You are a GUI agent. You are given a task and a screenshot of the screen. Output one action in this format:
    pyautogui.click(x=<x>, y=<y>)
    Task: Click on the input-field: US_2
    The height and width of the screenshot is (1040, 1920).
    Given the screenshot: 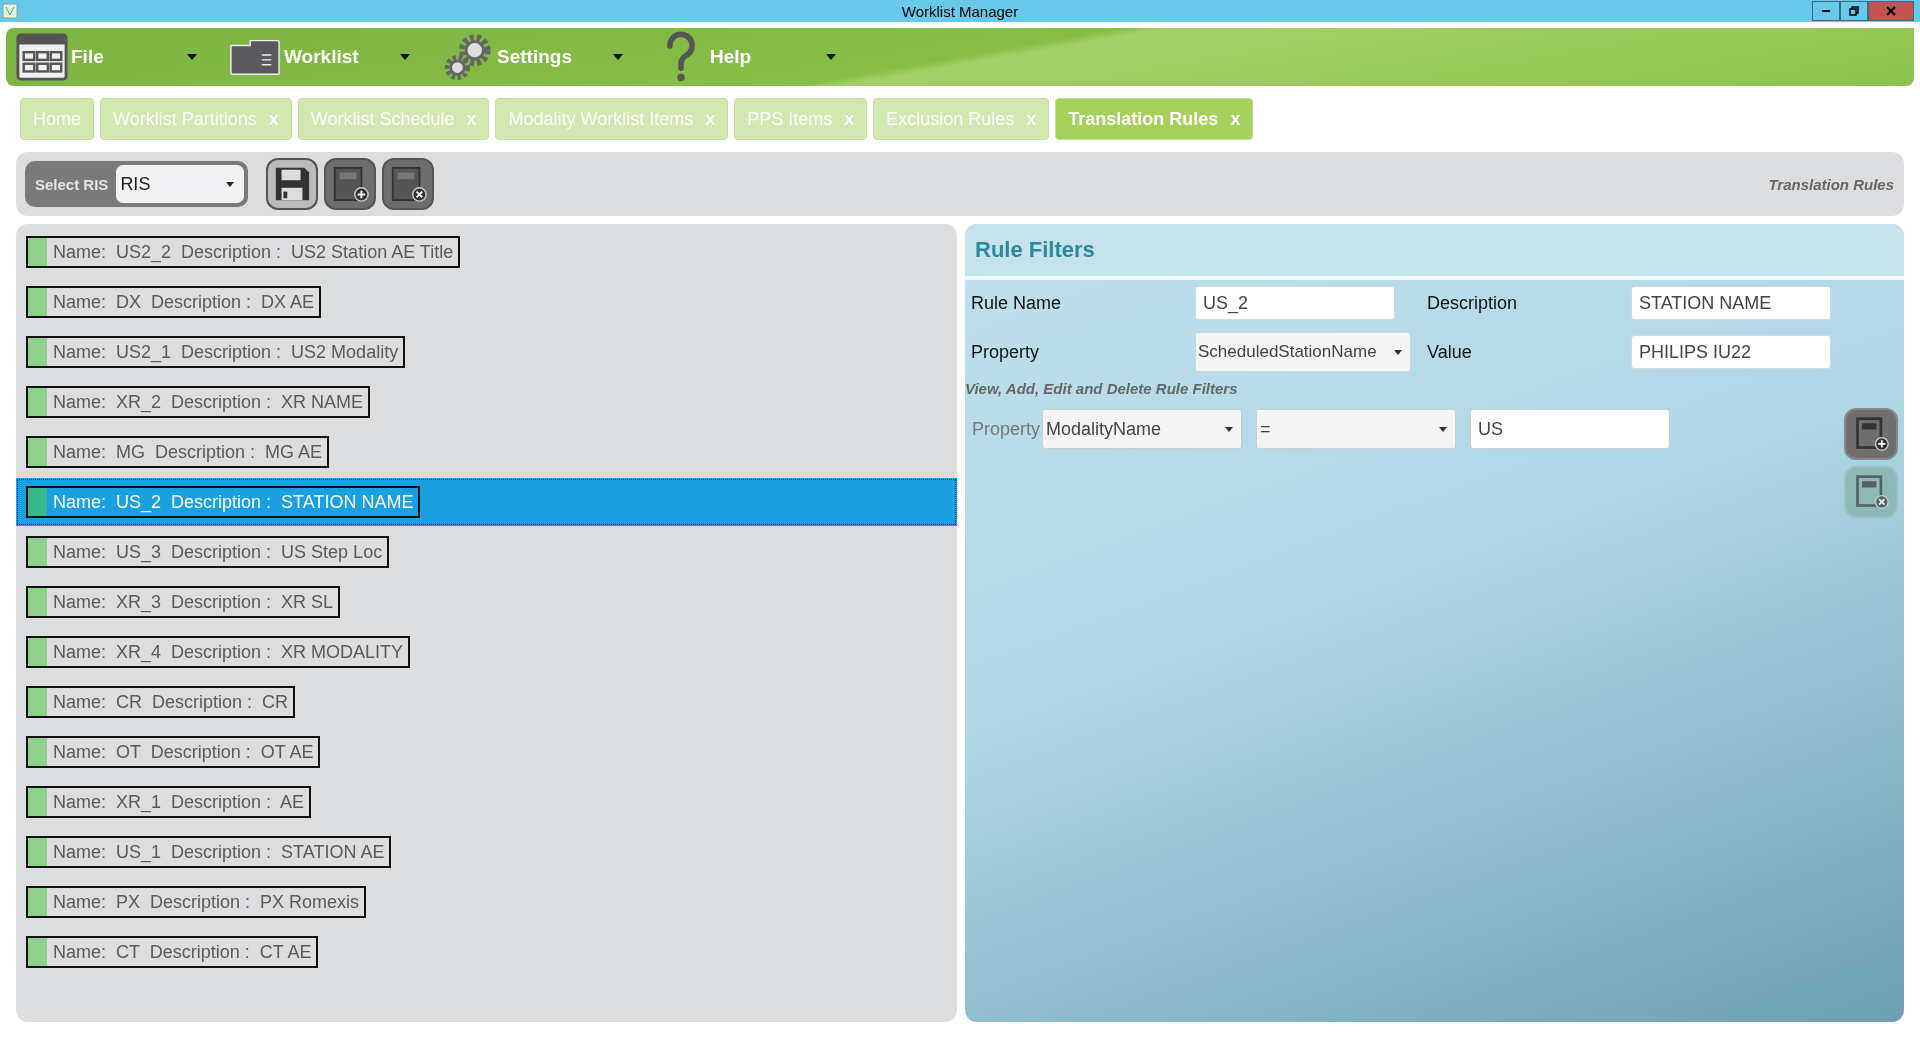 What is the action you would take?
    pyautogui.click(x=1295, y=303)
    